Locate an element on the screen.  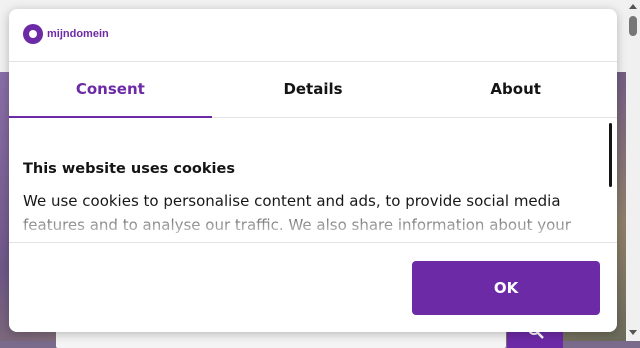
consent-title: This website uses cookies is located at coordinates (129, 169).